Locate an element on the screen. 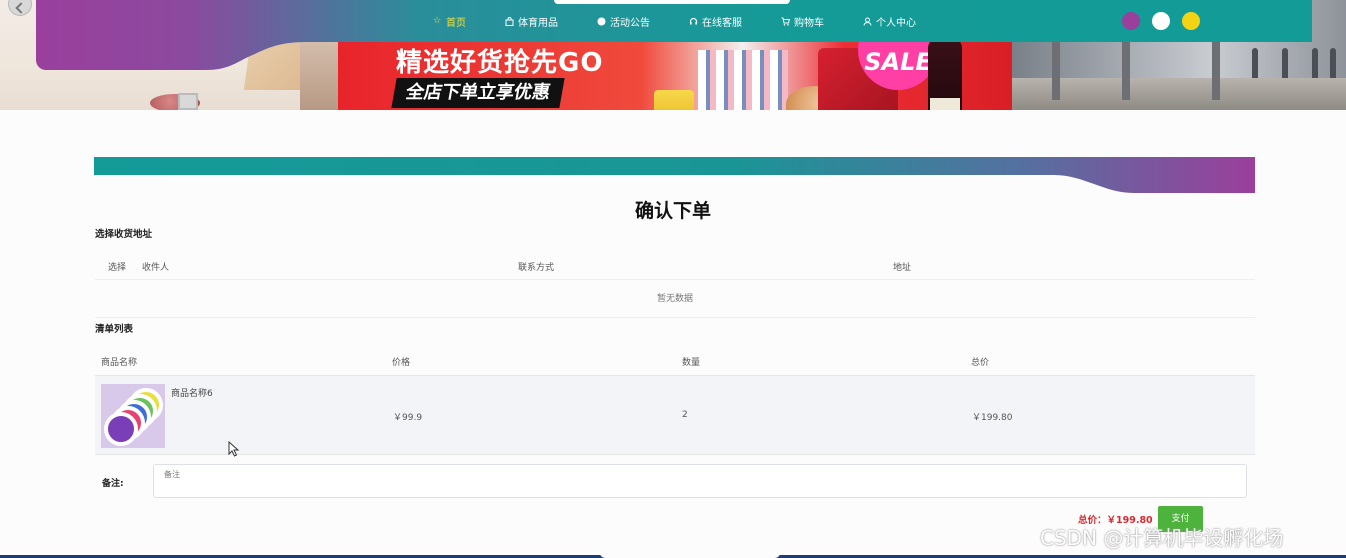 This screenshot has height=558, width=1346. theme-white-button is located at coordinates (1161, 21).